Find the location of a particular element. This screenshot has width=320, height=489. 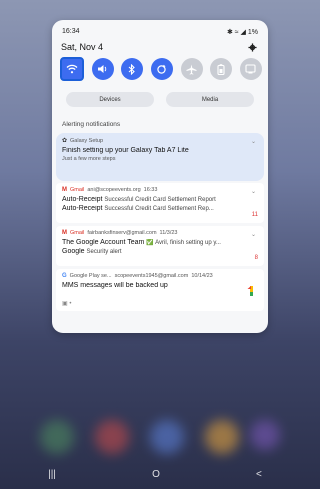

bluetooth-icon is located at coordinates (132, 69).